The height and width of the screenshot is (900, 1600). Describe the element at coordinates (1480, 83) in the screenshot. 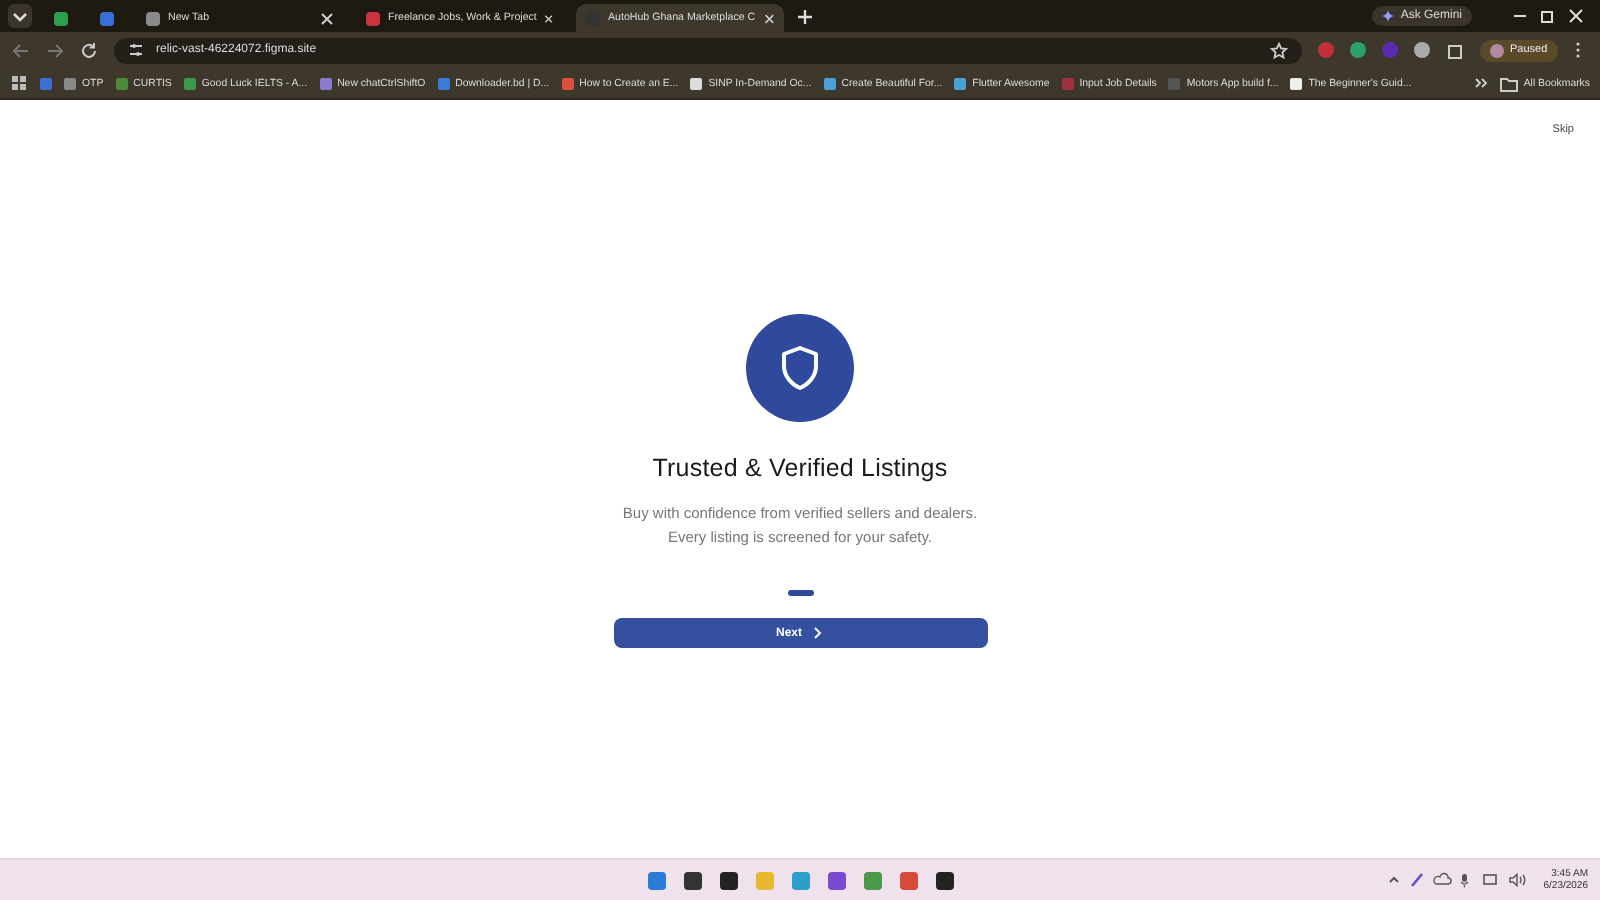

I see `more-bookmarks-icon` at that location.